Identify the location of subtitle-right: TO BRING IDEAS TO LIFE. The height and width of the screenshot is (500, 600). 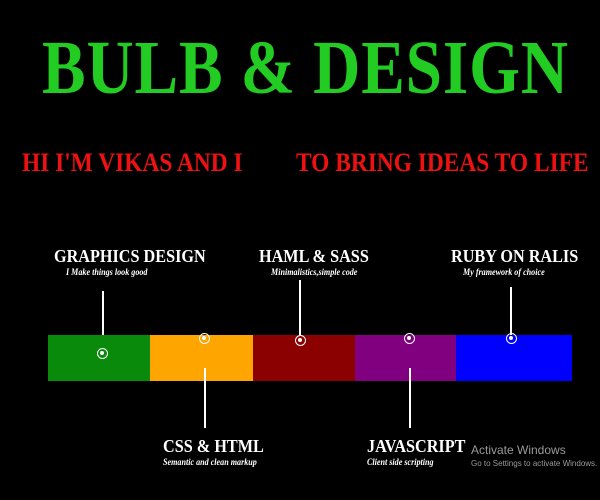
(442, 162).